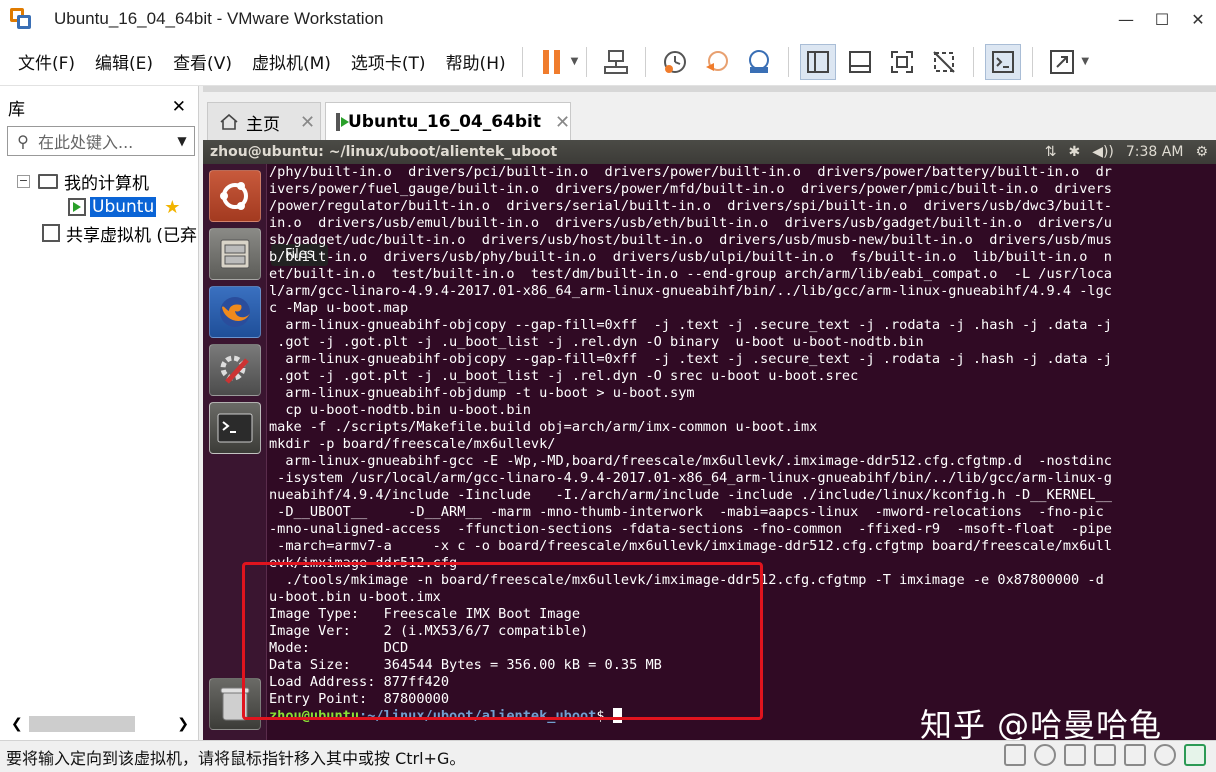 The image size is (1216, 772). I want to click on pause-button, so click(552, 62).